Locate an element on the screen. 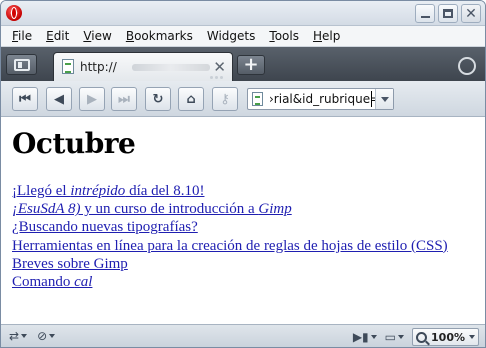  menu-help: Help is located at coordinates (326, 36).